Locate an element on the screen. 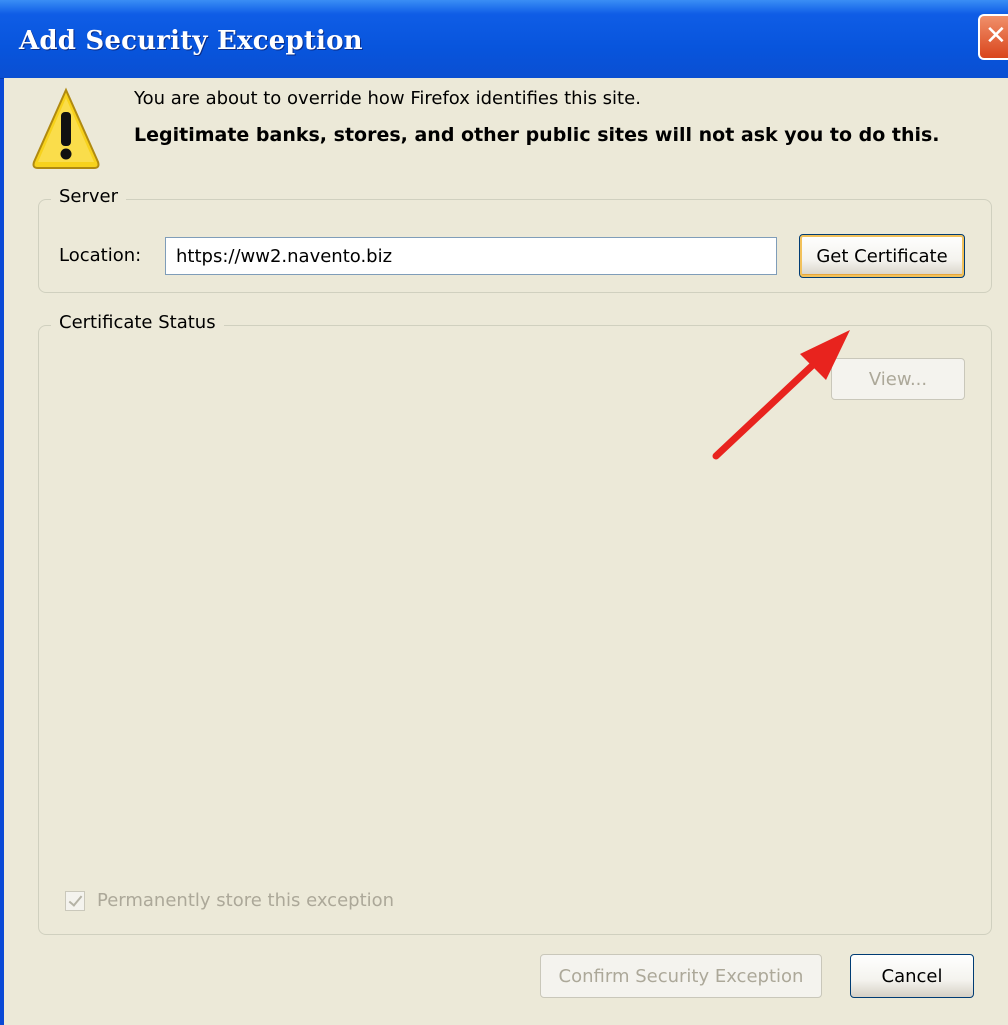 The image size is (1008, 1025). red-arrow-annotation is located at coordinates (781, 395).